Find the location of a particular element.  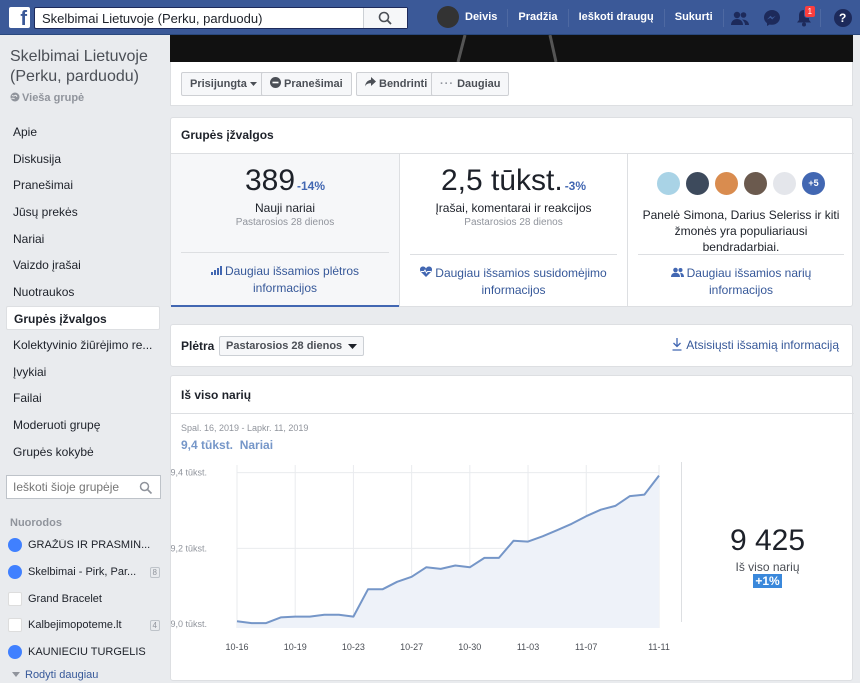

notifications-label: Pranešimai is located at coordinates (313, 84).